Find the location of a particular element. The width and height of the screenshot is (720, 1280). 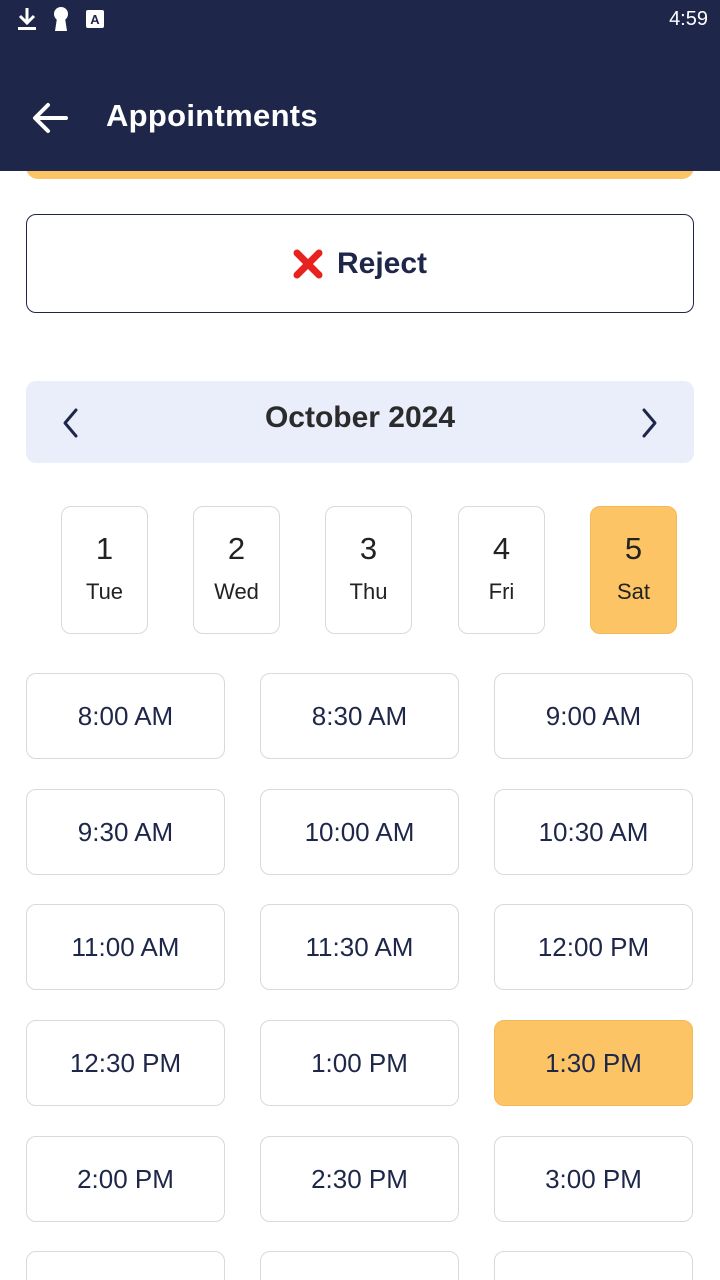

reject-button: Reject is located at coordinates (360, 263).